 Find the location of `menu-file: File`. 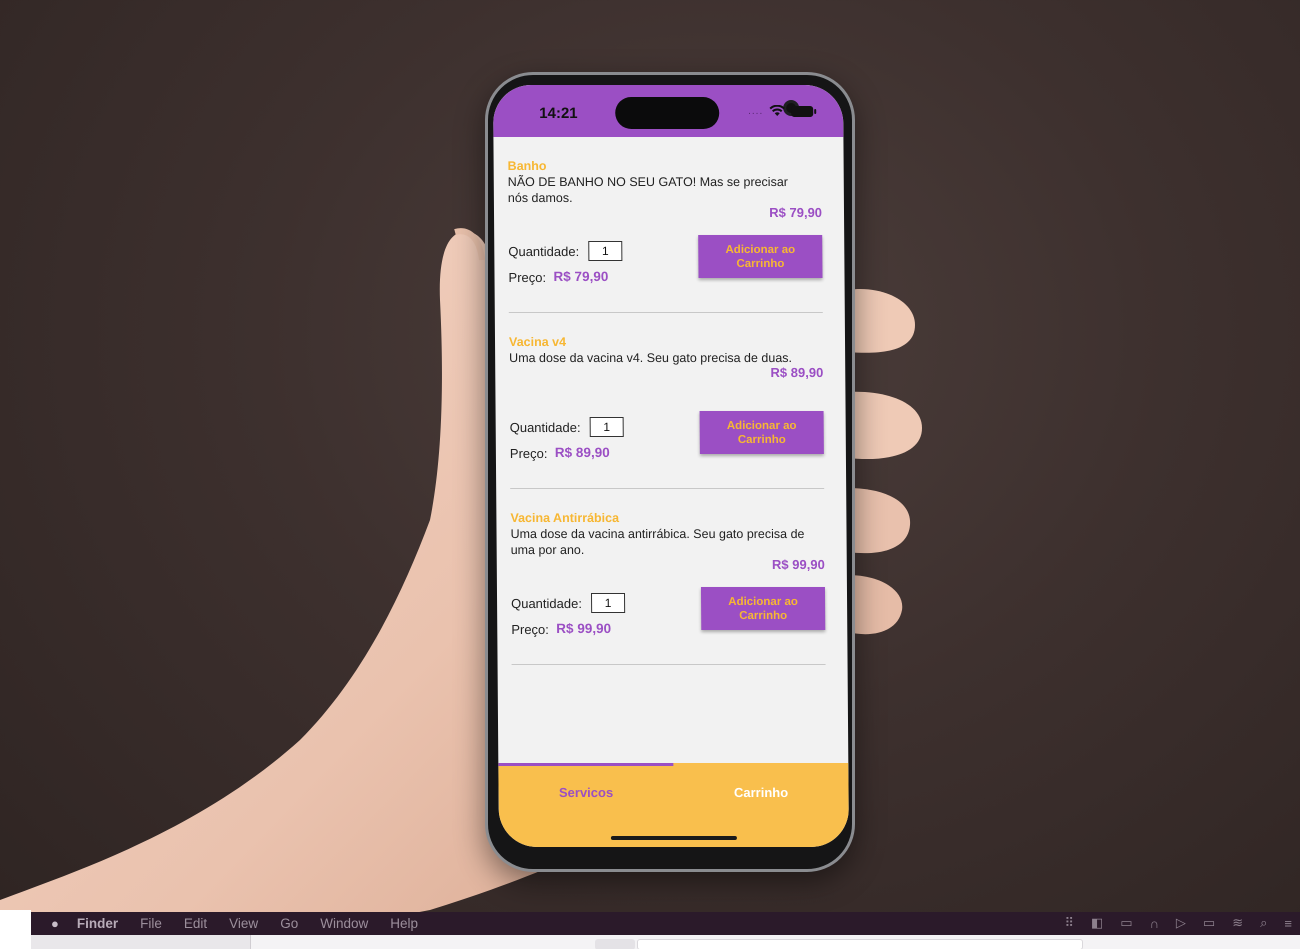

menu-file: File is located at coordinates (151, 923).